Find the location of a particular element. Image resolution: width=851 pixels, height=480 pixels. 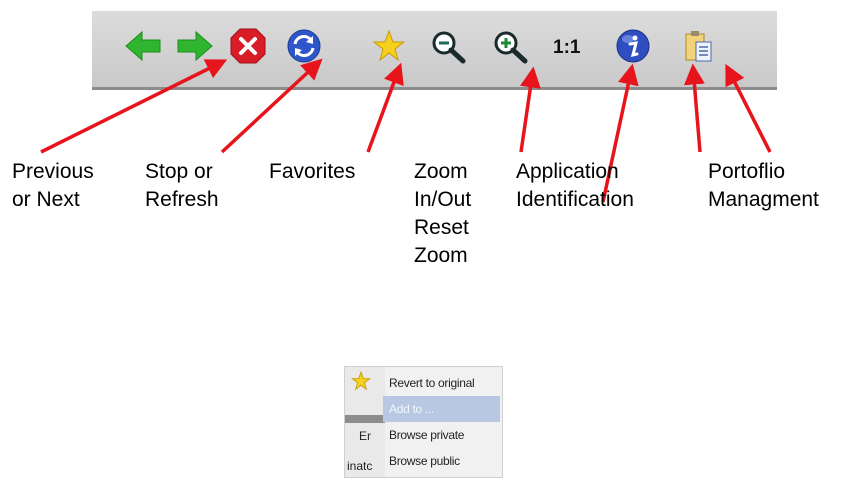

menu-separator-bar is located at coordinates (365, 419).